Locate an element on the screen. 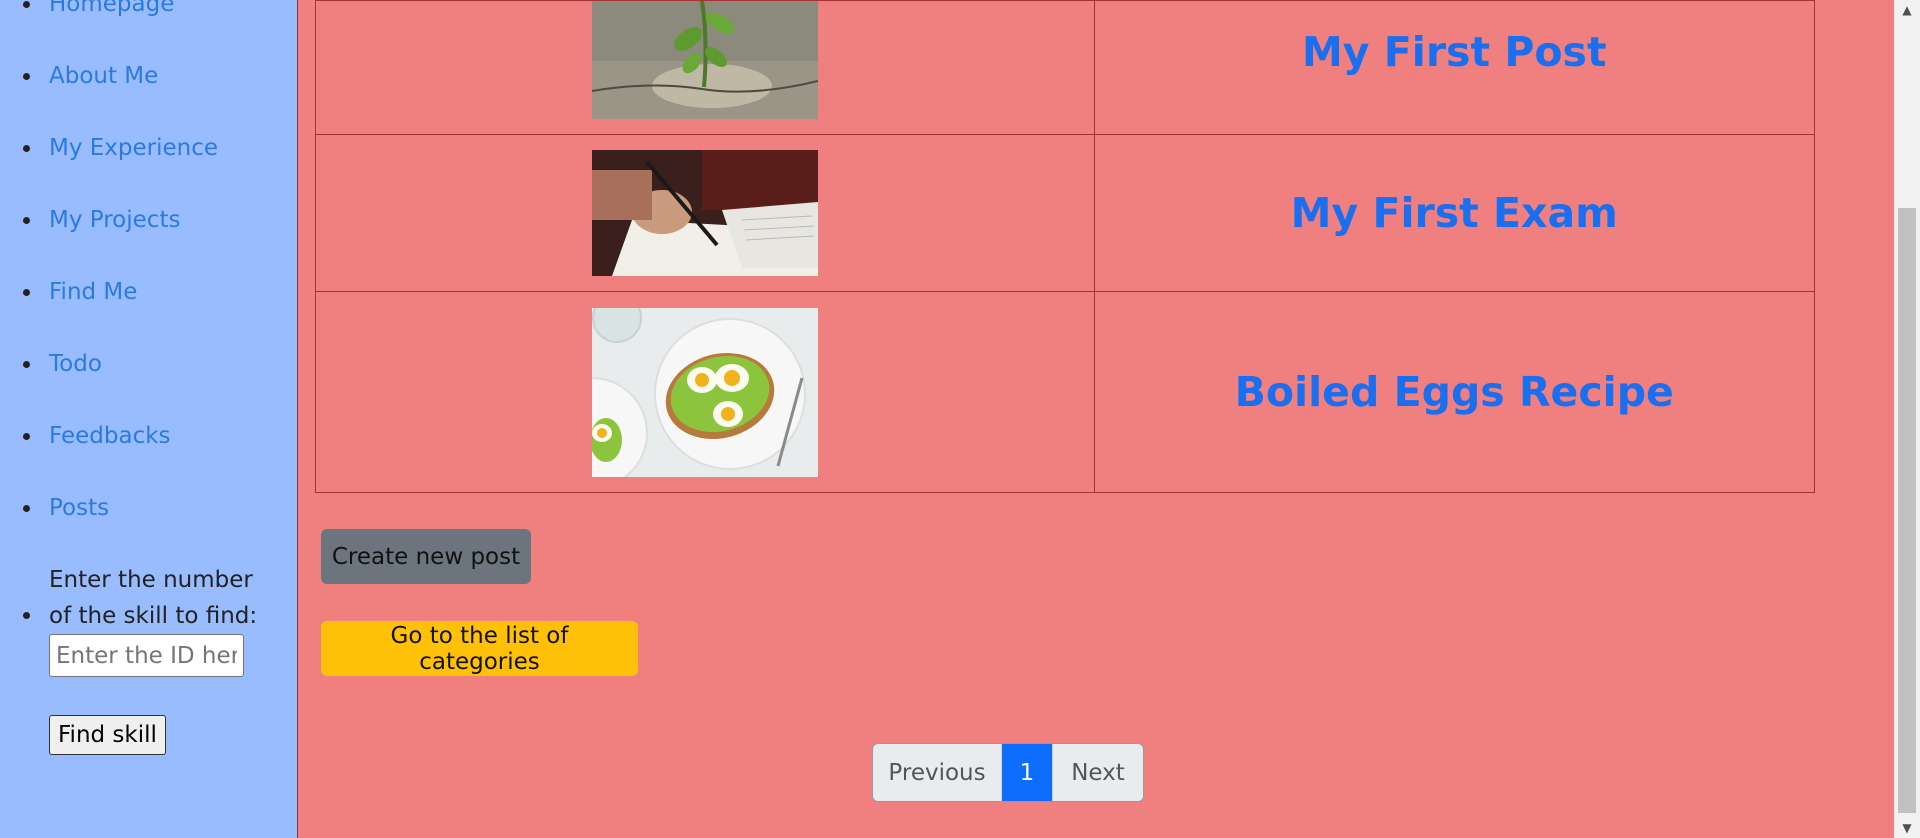 The height and width of the screenshot is (838, 1920). pagination: Previous 1 Next is located at coordinates (1008, 772).